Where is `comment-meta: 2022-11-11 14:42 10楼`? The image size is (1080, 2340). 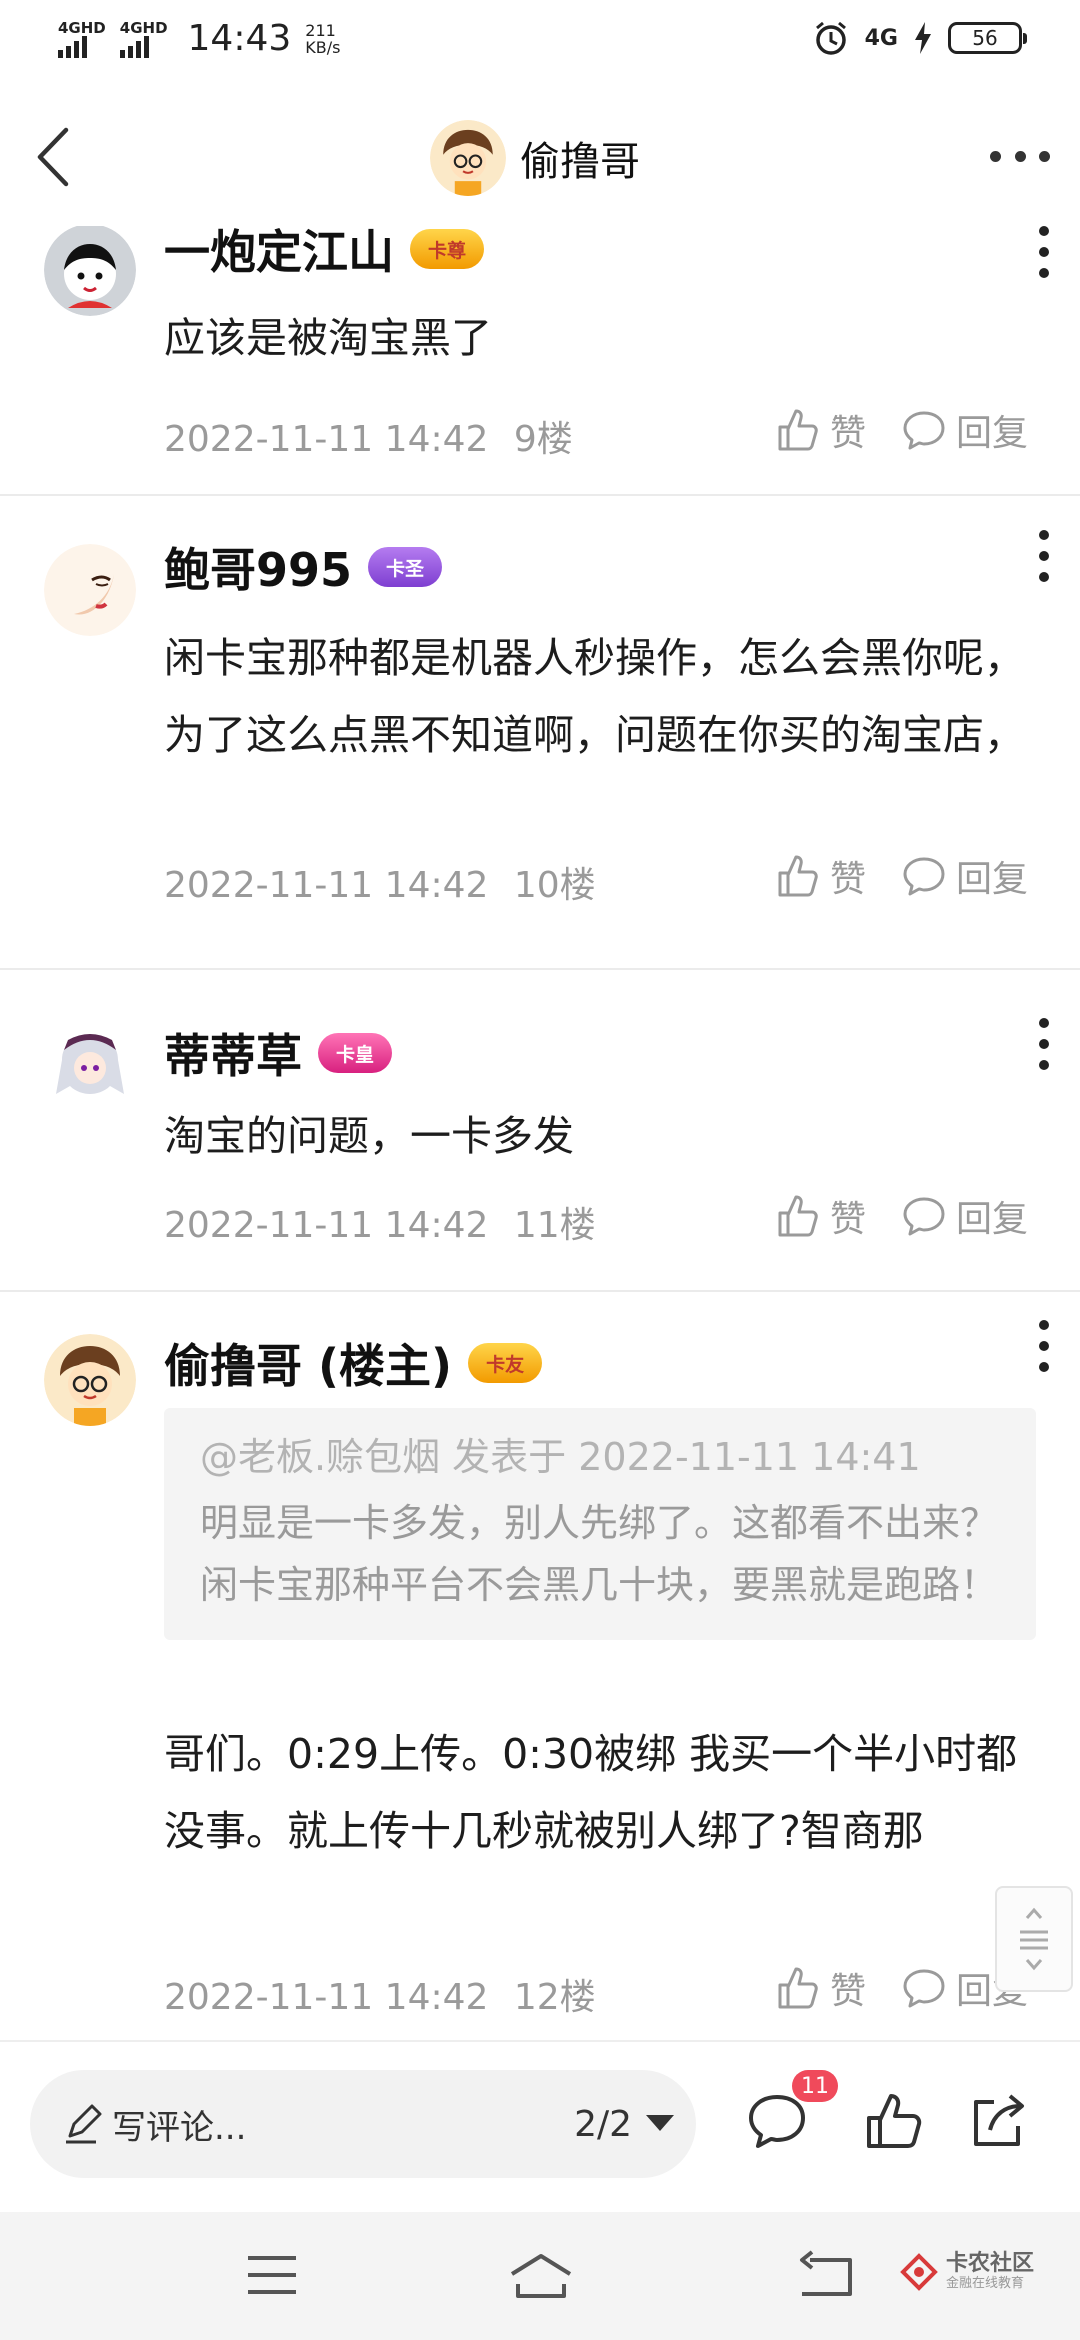
comment-meta: 2022-11-11 14:42 10楼 is located at coordinates (380, 882).